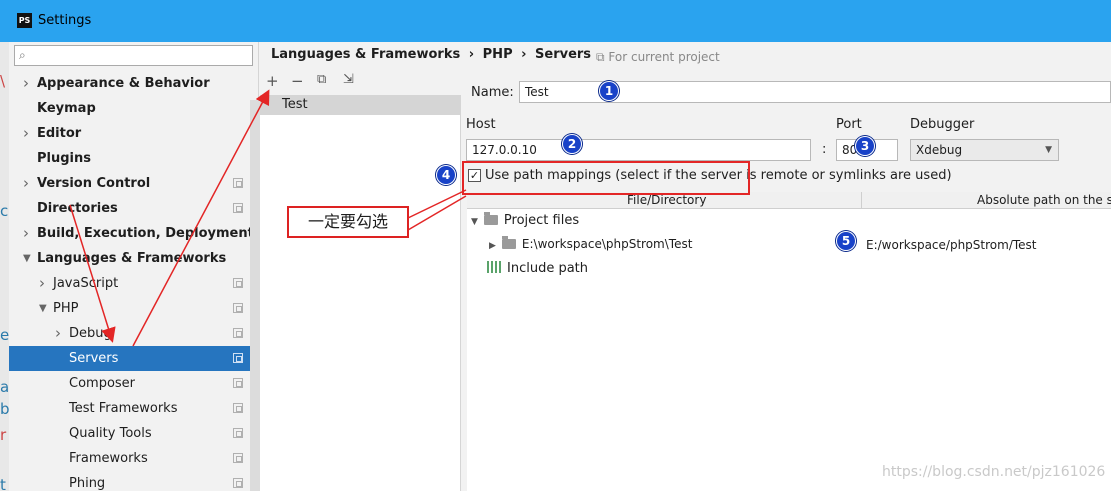 Image resolution: width=1111 pixels, height=491 pixels. What do you see at coordinates (201, 218) in the screenshot?
I see `arrow-to-add-button` at bounding box center [201, 218].